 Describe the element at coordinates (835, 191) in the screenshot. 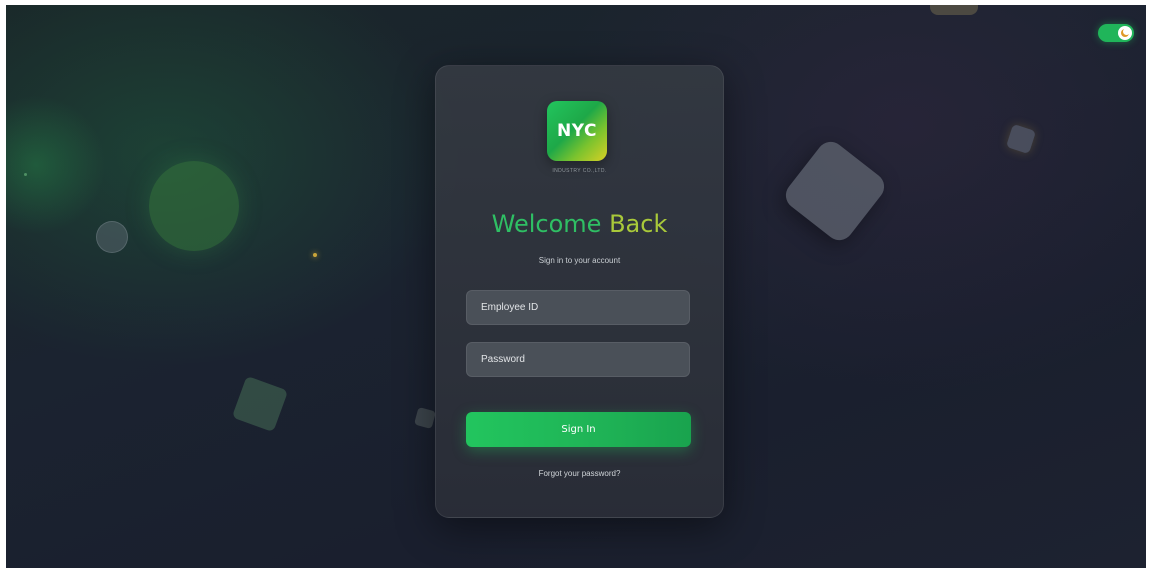

I see `background-square-right-large` at that location.